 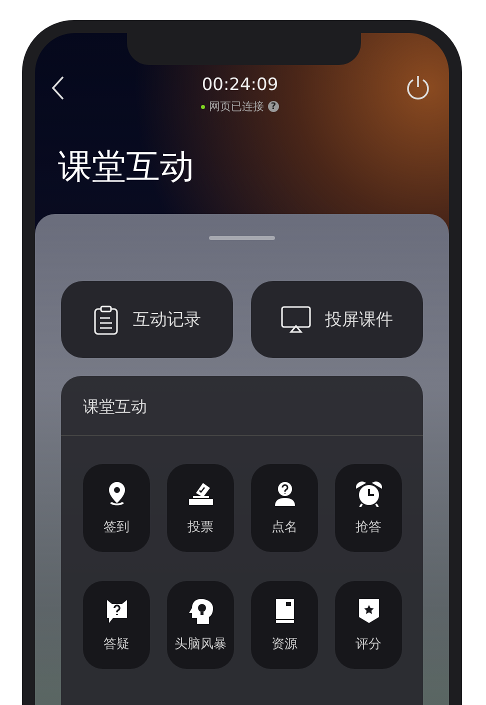 I want to click on card-title: 课堂互动, so click(x=115, y=407).